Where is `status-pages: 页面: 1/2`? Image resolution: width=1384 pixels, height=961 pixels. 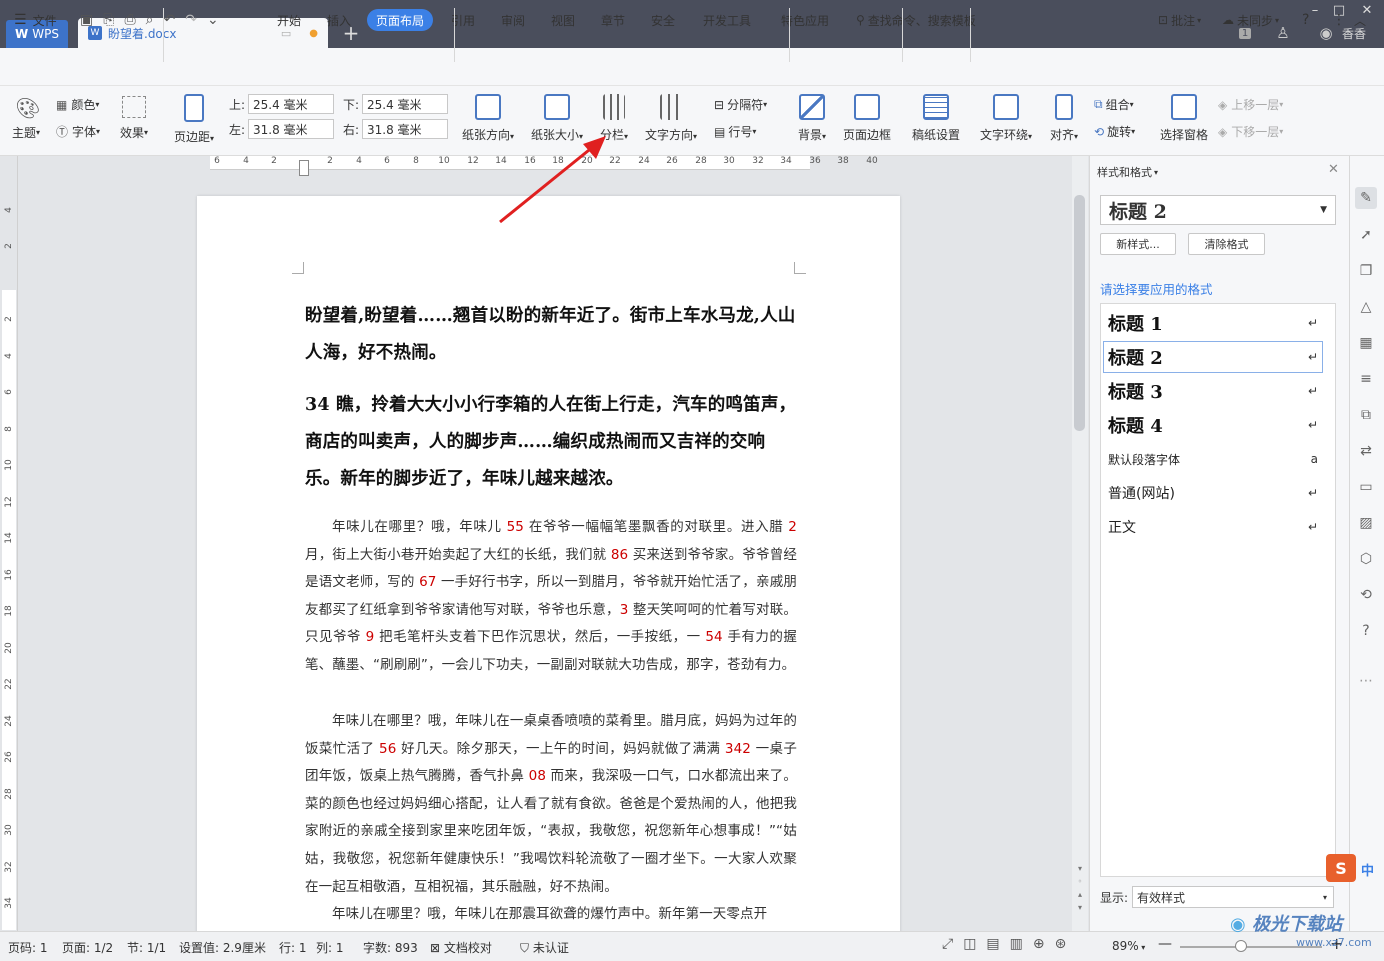
status-pages: 页面: 1/2 is located at coordinates (87, 947).